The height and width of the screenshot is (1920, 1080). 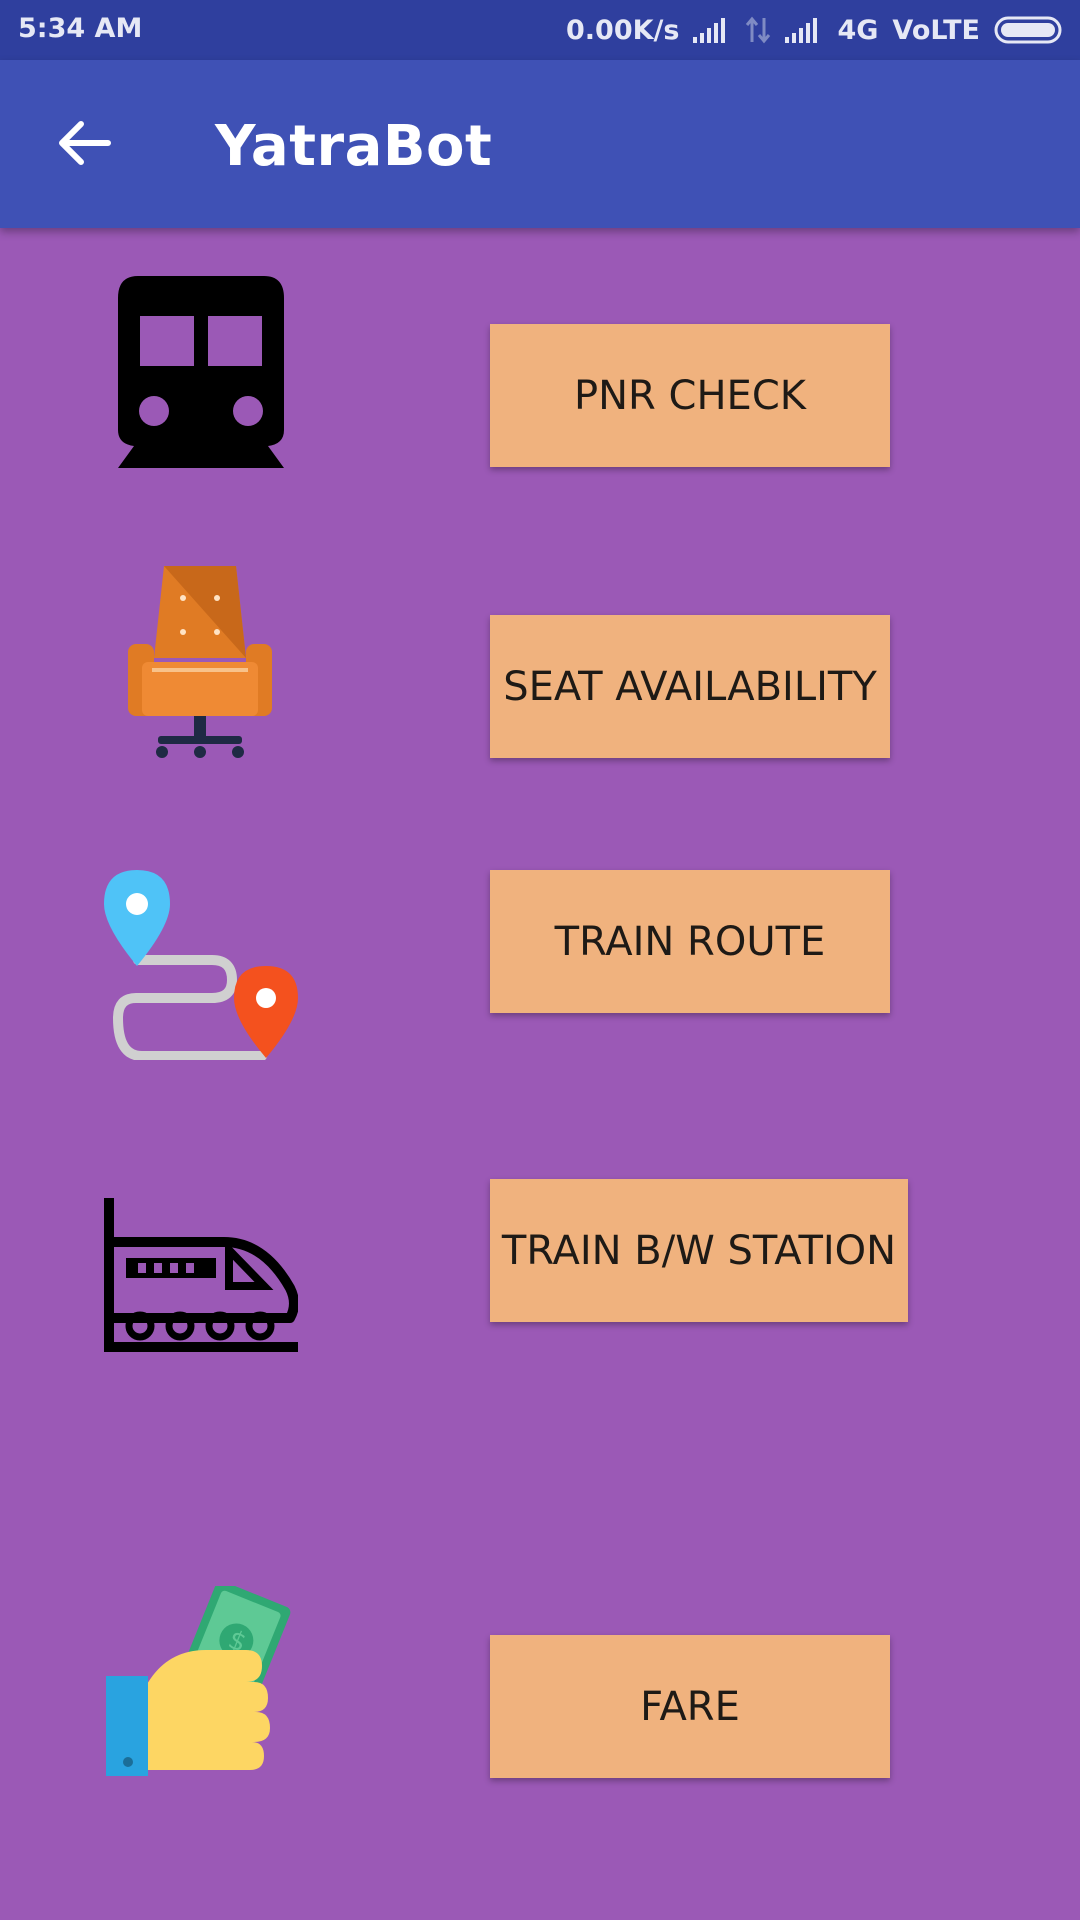 I want to click on train-route-label: TRAIN ROUTE, so click(x=690, y=941).